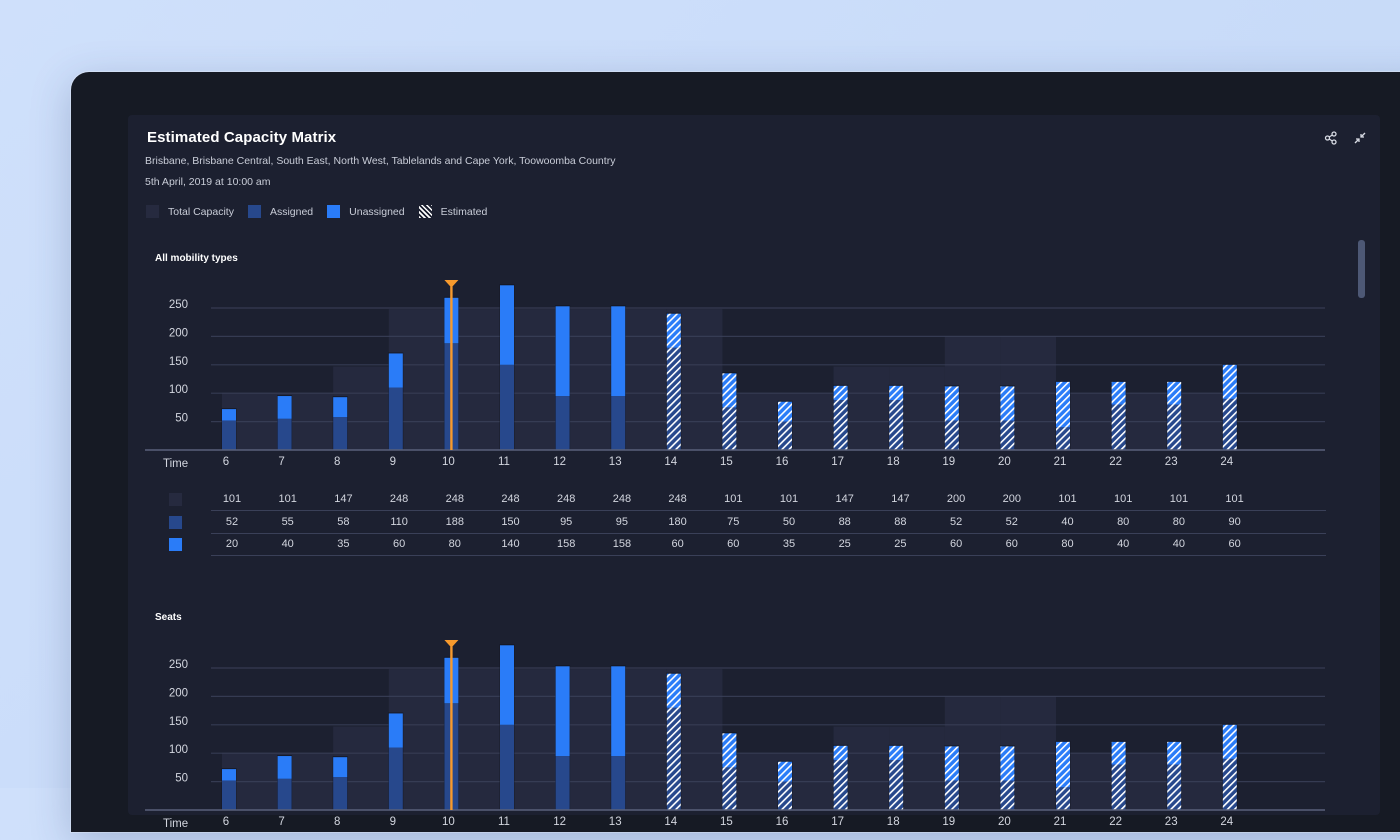 The width and height of the screenshot is (1400, 840). Describe the element at coordinates (454, 522) in the screenshot. I see `table-cell: 188` at that location.